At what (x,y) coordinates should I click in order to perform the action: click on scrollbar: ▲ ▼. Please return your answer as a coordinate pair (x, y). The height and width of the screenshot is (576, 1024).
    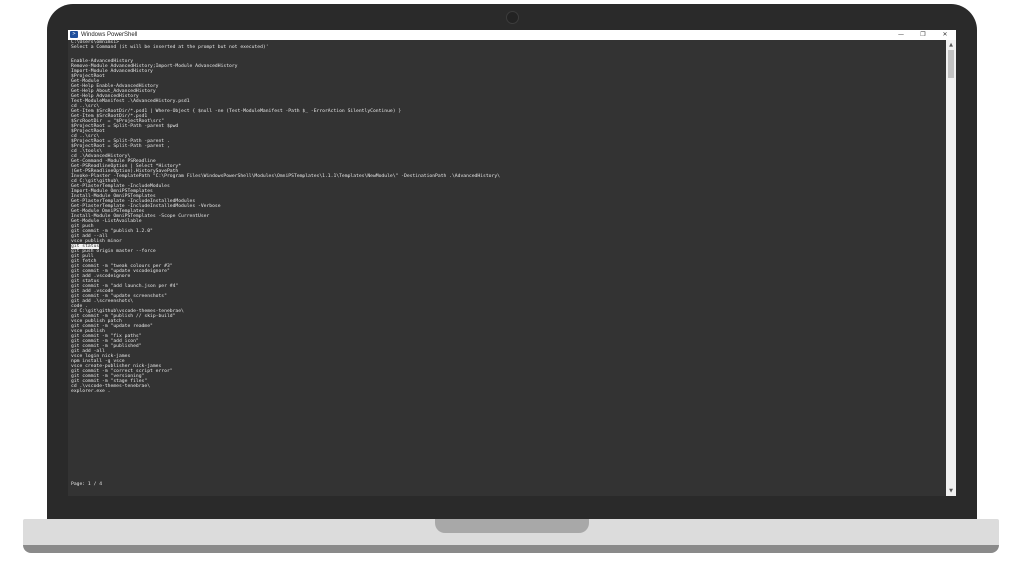
    Looking at the image, I should click on (951, 268).